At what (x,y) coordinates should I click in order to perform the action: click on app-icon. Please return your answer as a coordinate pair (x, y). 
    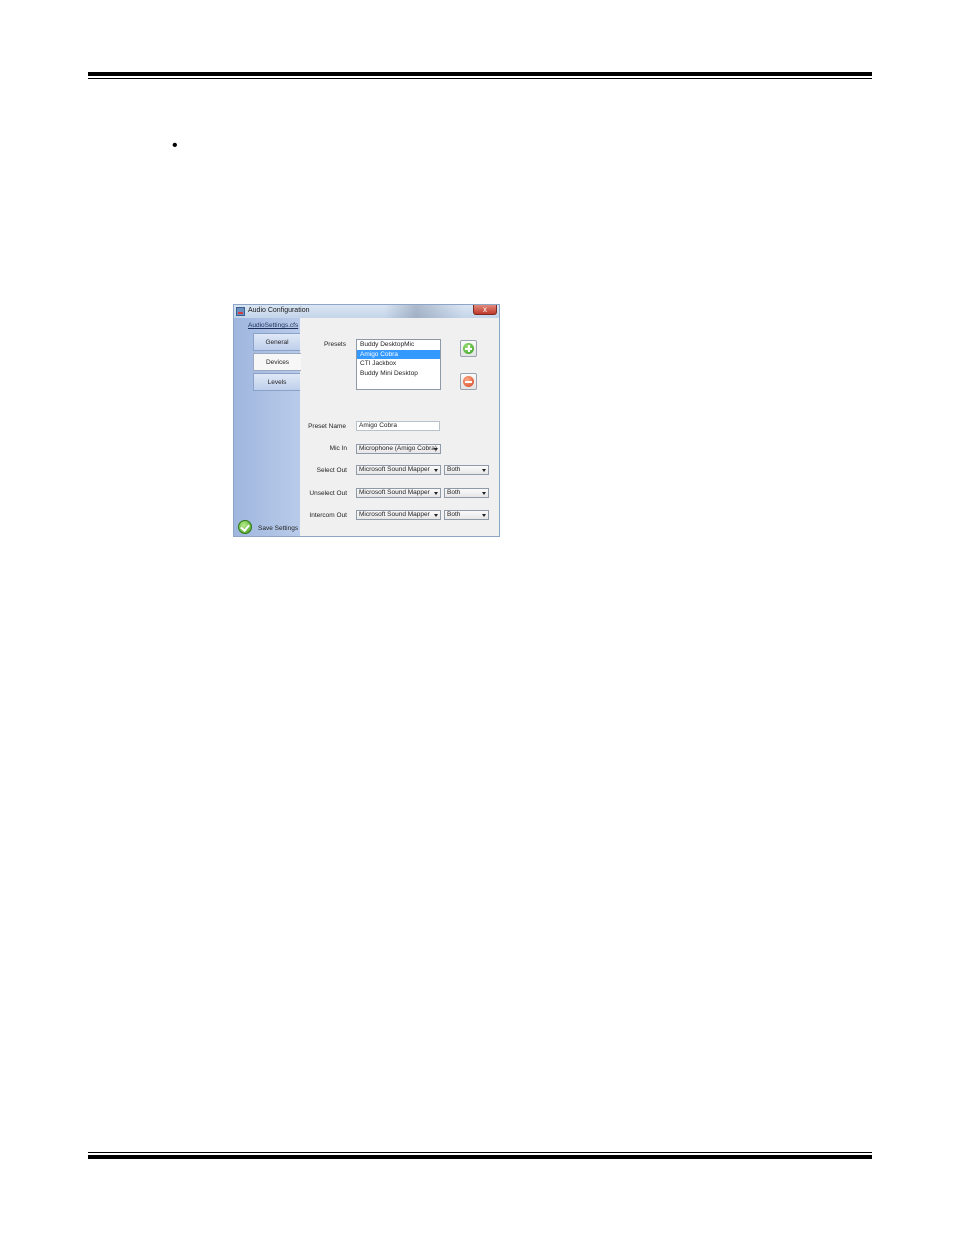
    Looking at the image, I should click on (240, 311).